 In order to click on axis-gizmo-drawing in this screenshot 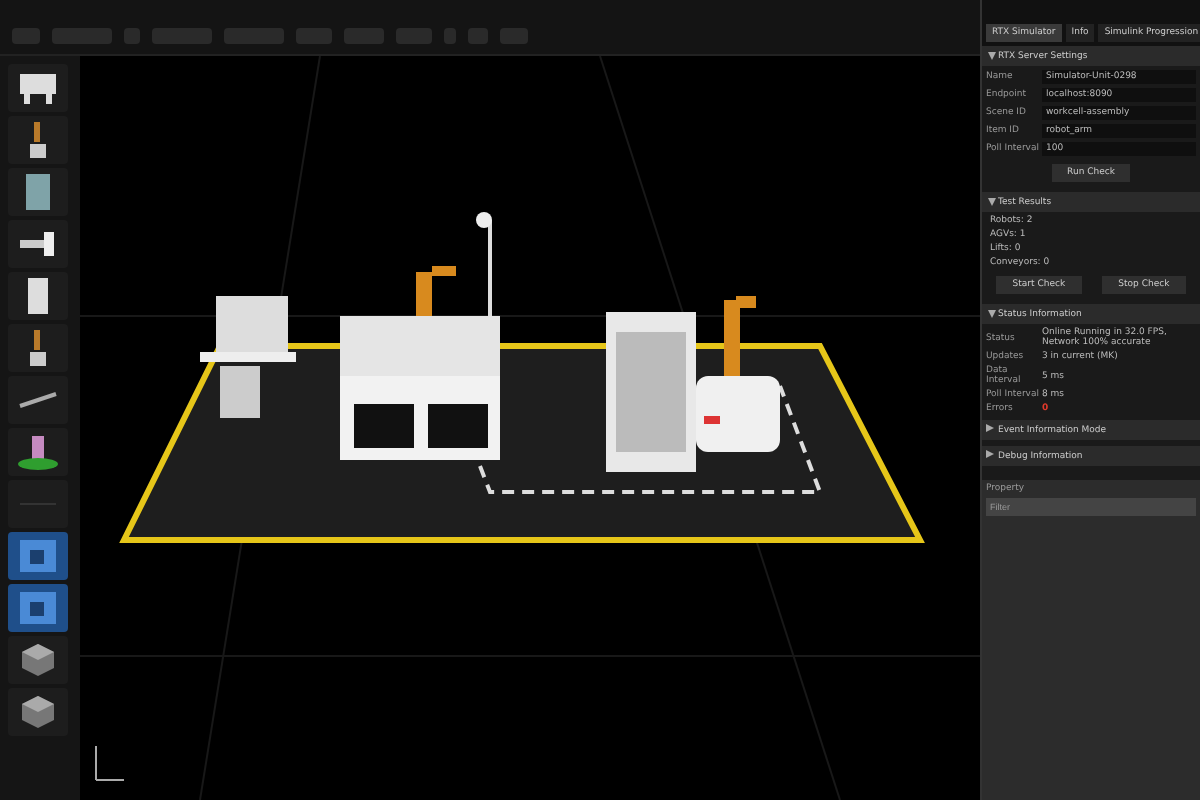, I will do `click(110, 763)`.